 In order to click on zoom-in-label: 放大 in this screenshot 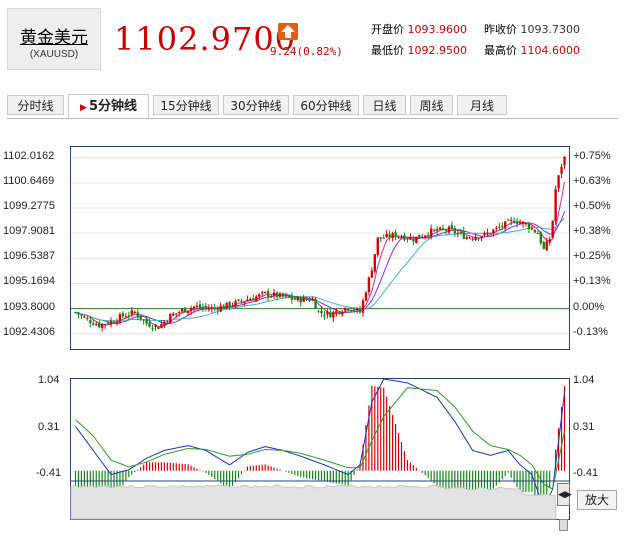, I will do `click(596, 500)`.